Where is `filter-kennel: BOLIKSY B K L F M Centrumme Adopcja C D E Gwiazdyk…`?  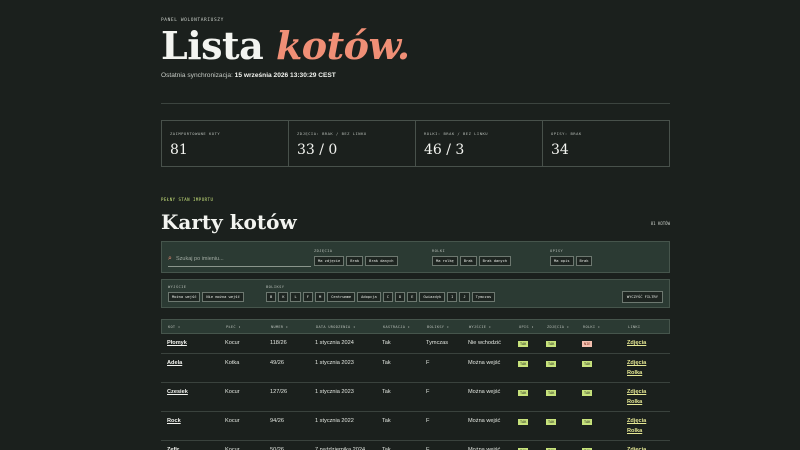 filter-kennel: BOLIKSY B K L F M Centrumme Adopcja C D E Gwiazdyk… is located at coordinates (381, 293).